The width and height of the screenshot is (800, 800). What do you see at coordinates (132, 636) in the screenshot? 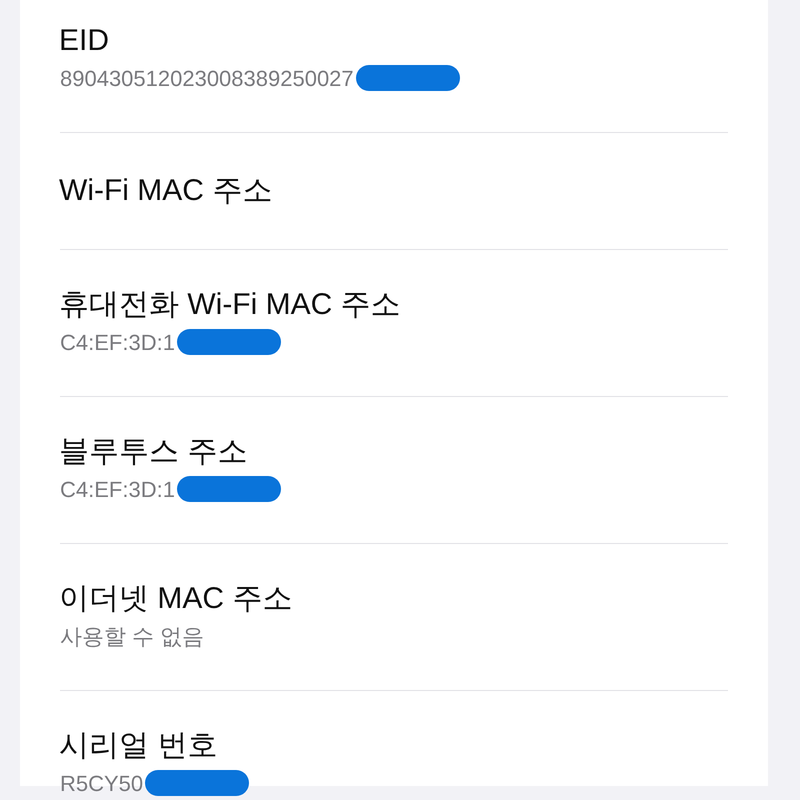
I see `item-value: 사용할 수 없음` at bounding box center [132, 636].